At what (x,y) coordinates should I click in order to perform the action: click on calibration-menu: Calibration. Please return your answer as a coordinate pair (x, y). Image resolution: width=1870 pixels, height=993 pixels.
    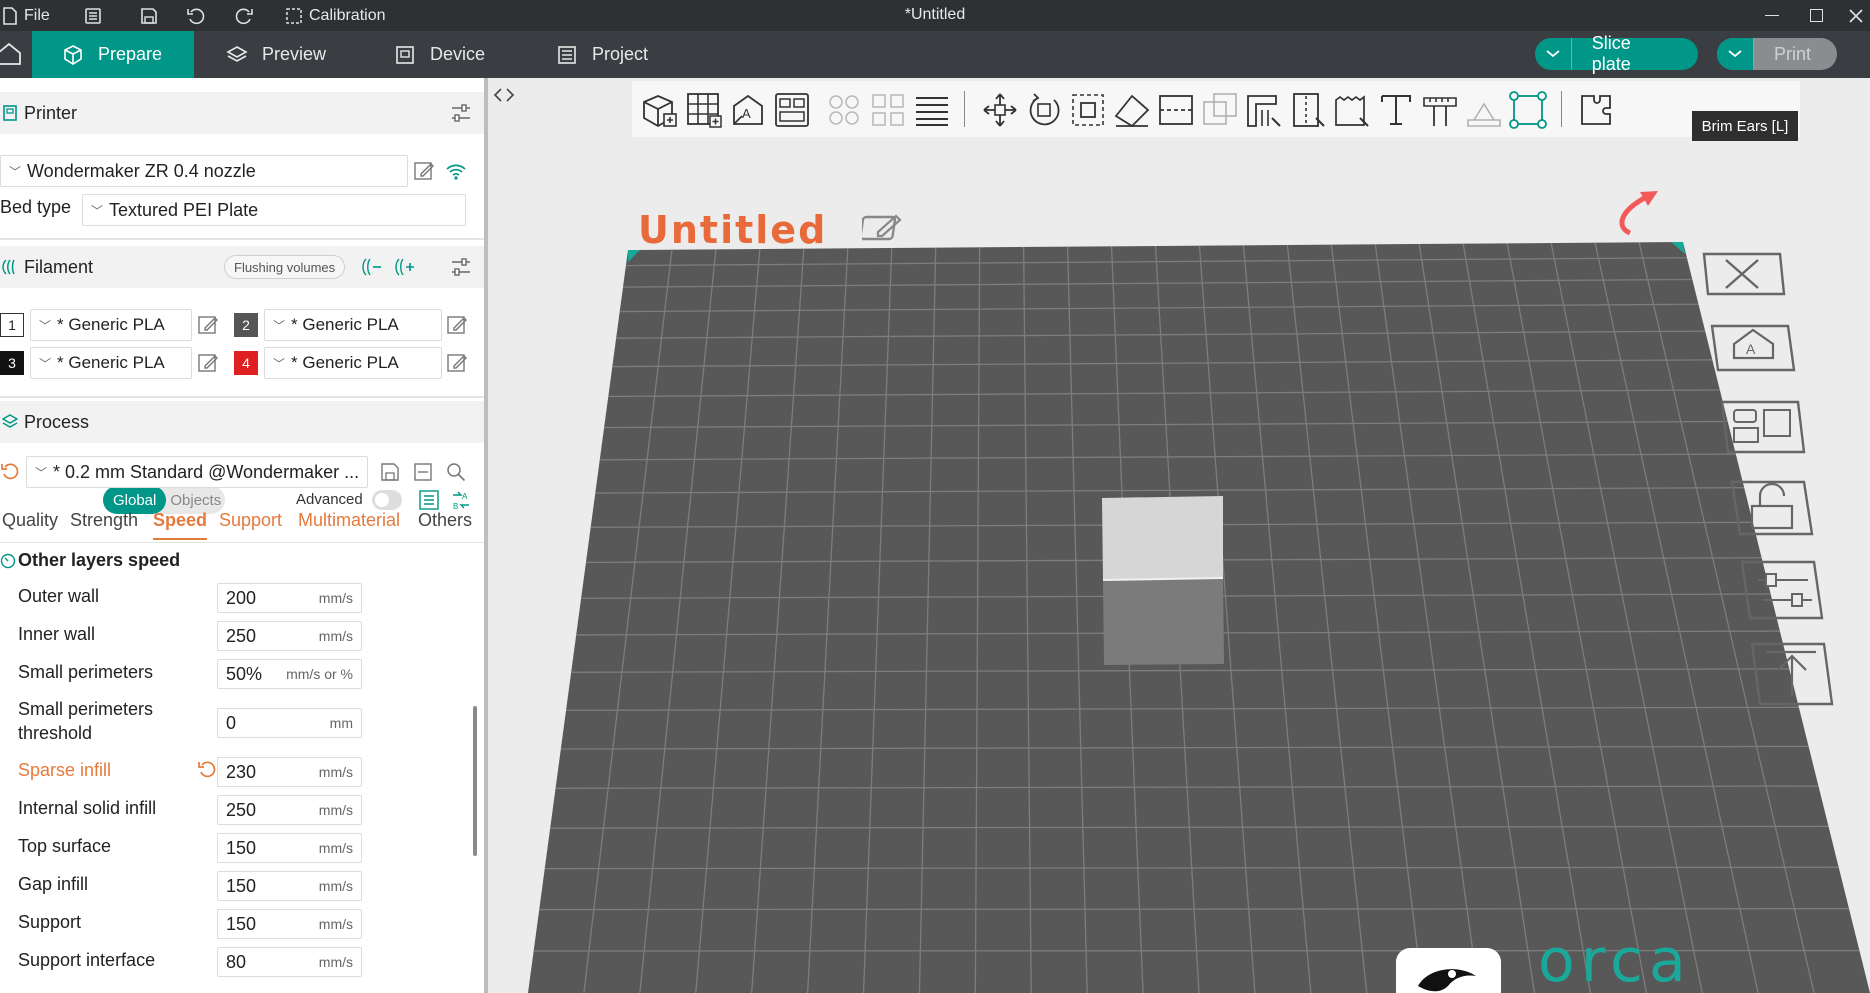
    Looking at the image, I should click on (335, 15).